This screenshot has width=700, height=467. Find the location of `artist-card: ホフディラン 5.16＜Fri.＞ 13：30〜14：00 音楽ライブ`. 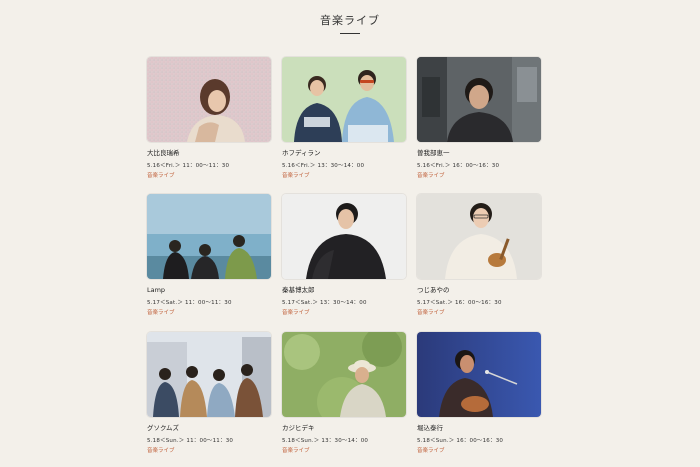

artist-card: ホフディラン 5.16＜Fri.＞ 13：30〜14：00 音楽ライブ is located at coordinates (344, 118).